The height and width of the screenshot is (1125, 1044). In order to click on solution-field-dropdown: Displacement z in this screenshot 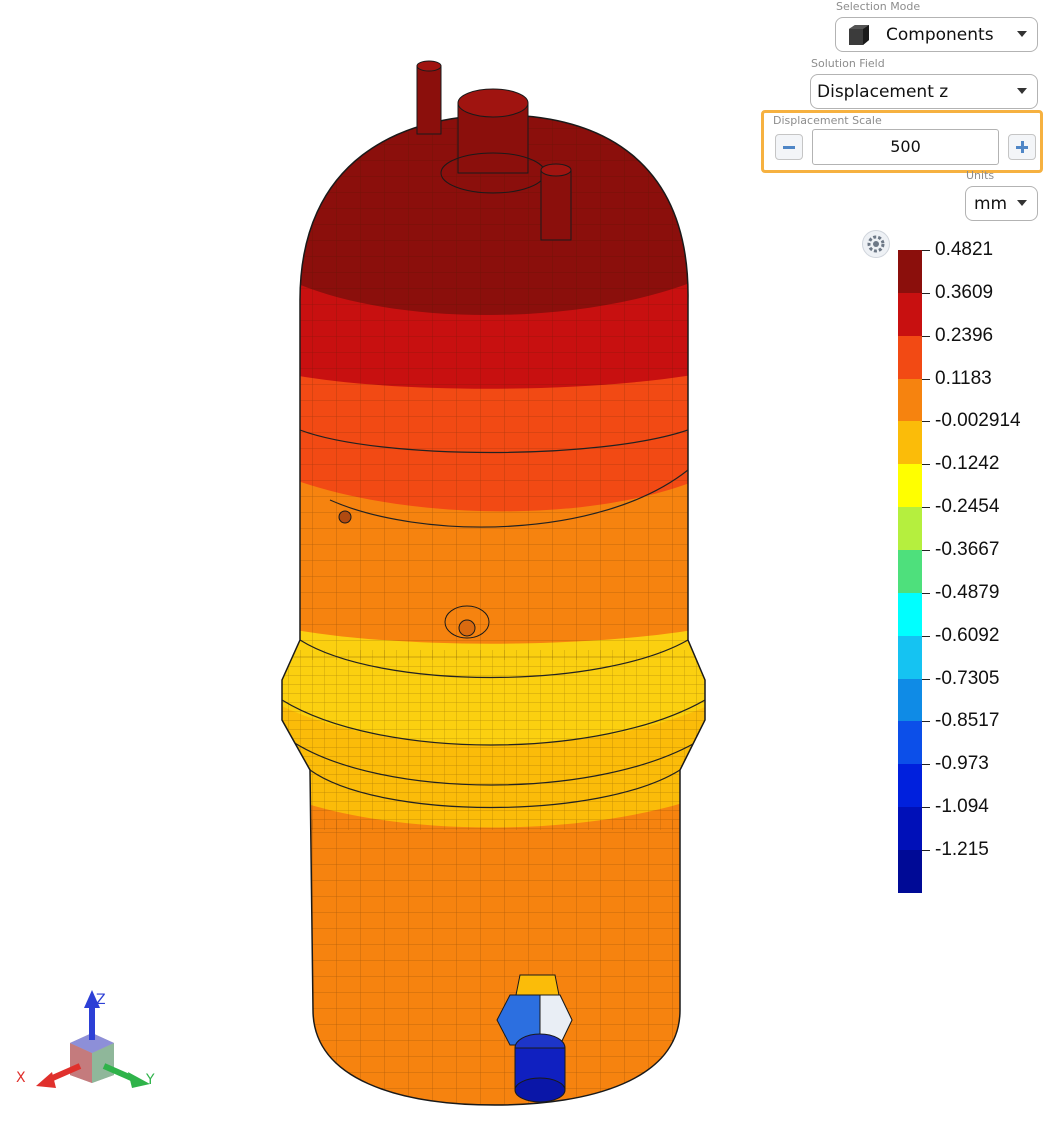, I will do `click(924, 91)`.